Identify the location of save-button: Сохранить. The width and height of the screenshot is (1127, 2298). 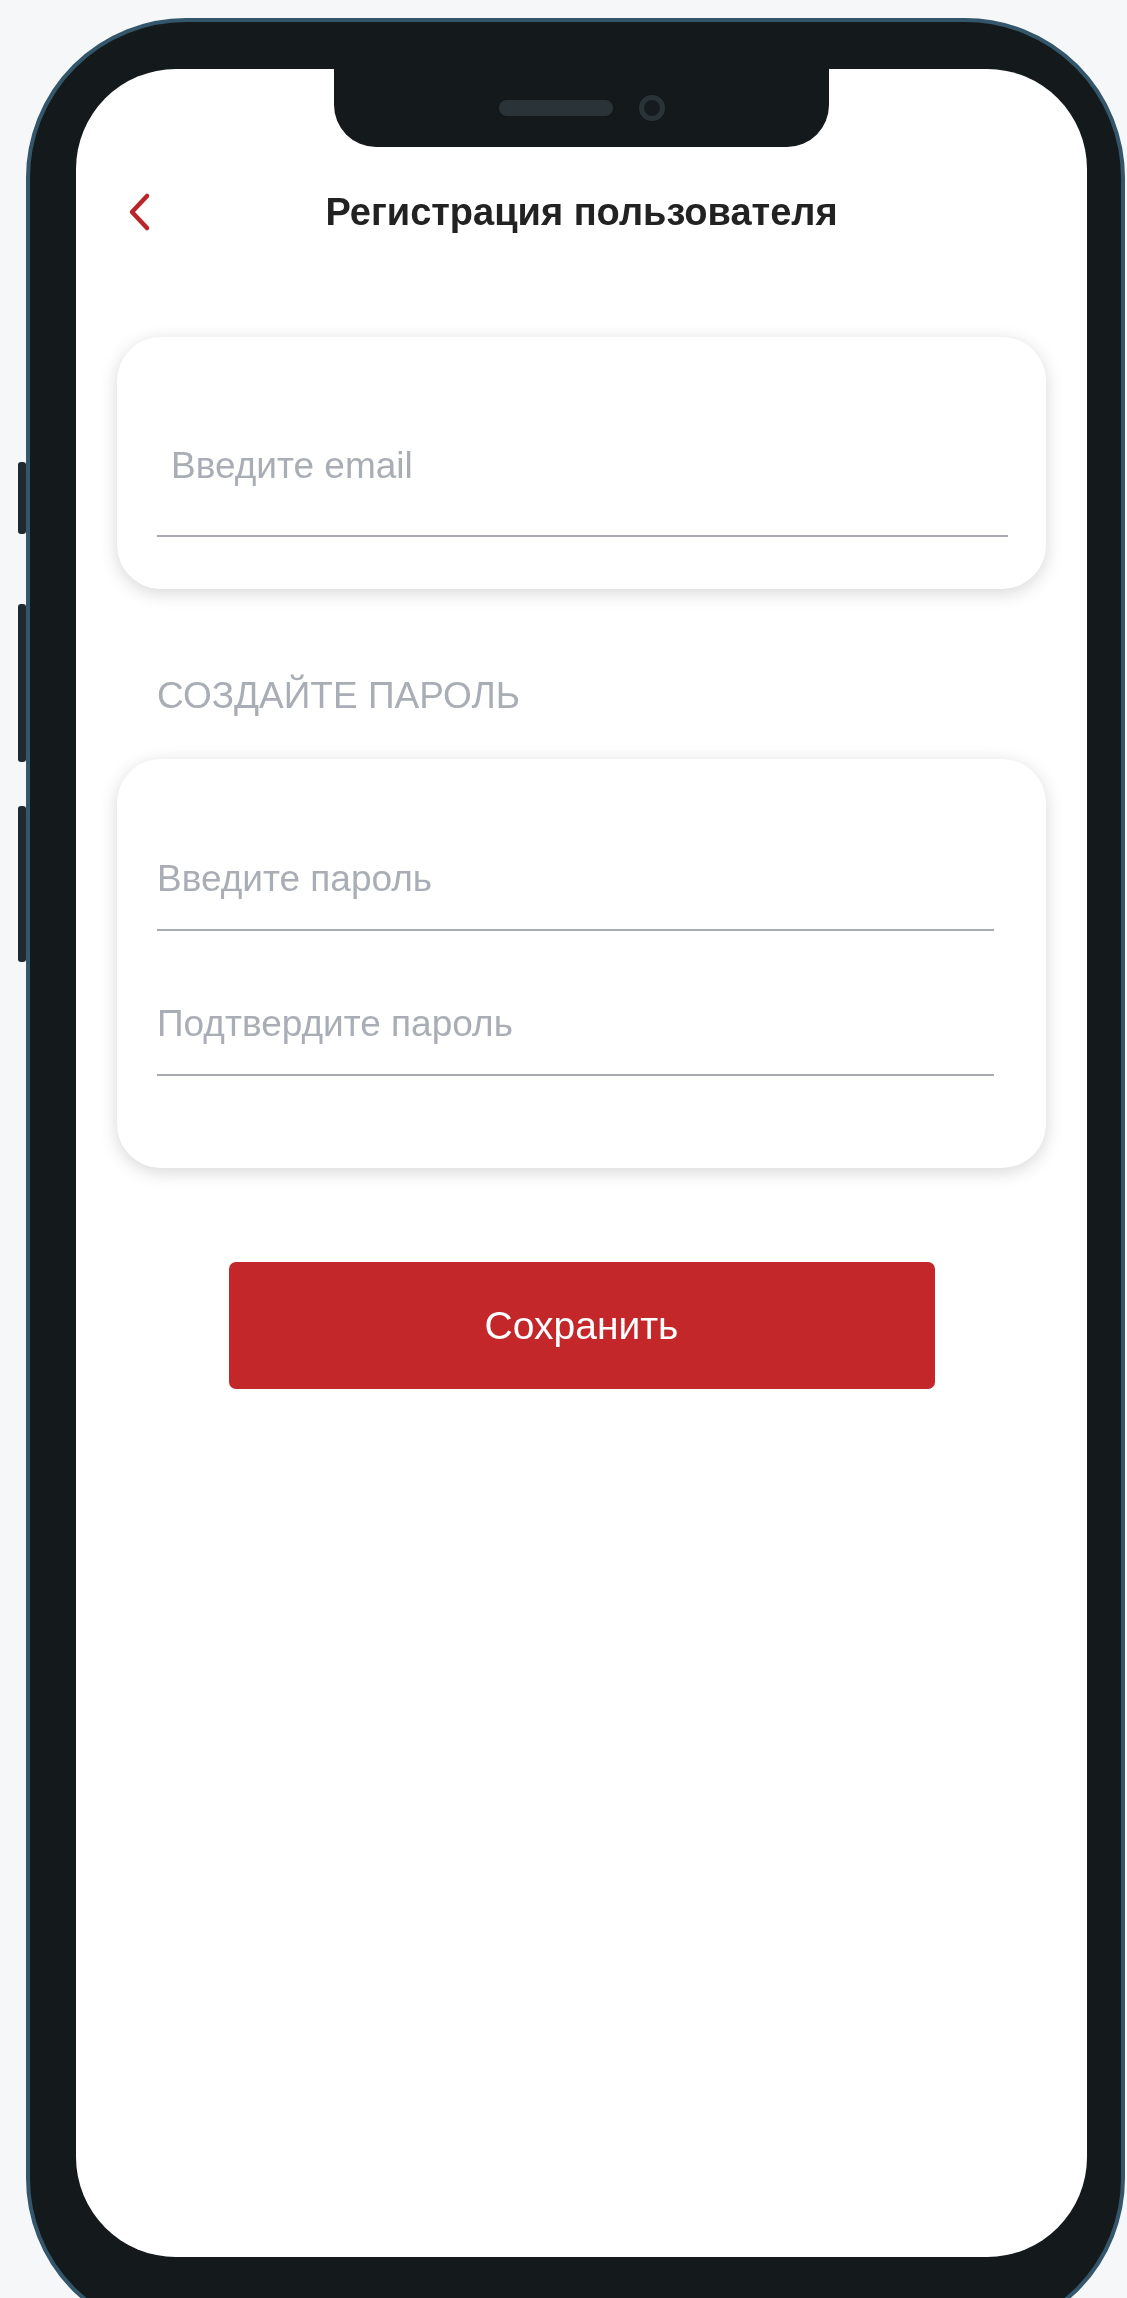
(581, 1325).